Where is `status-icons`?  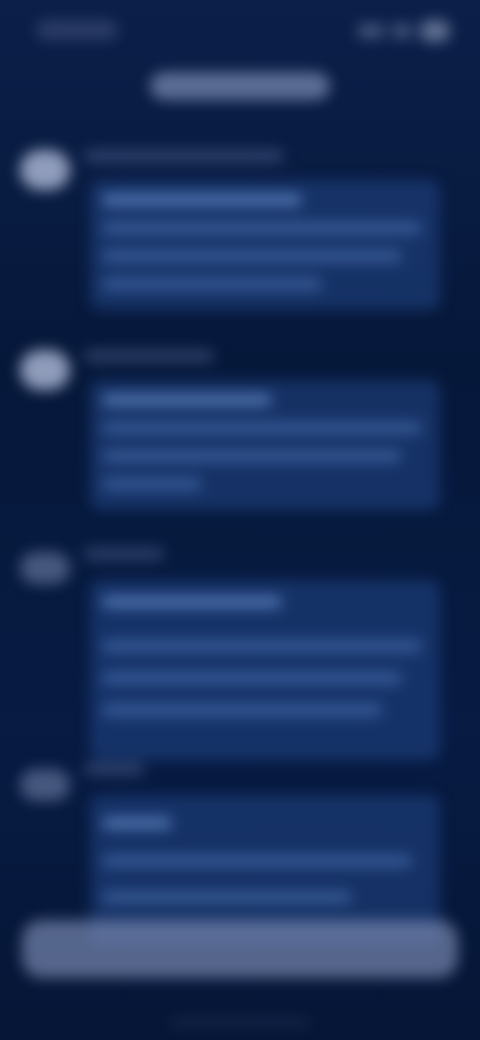
status-icons is located at coordinates (404, 31).